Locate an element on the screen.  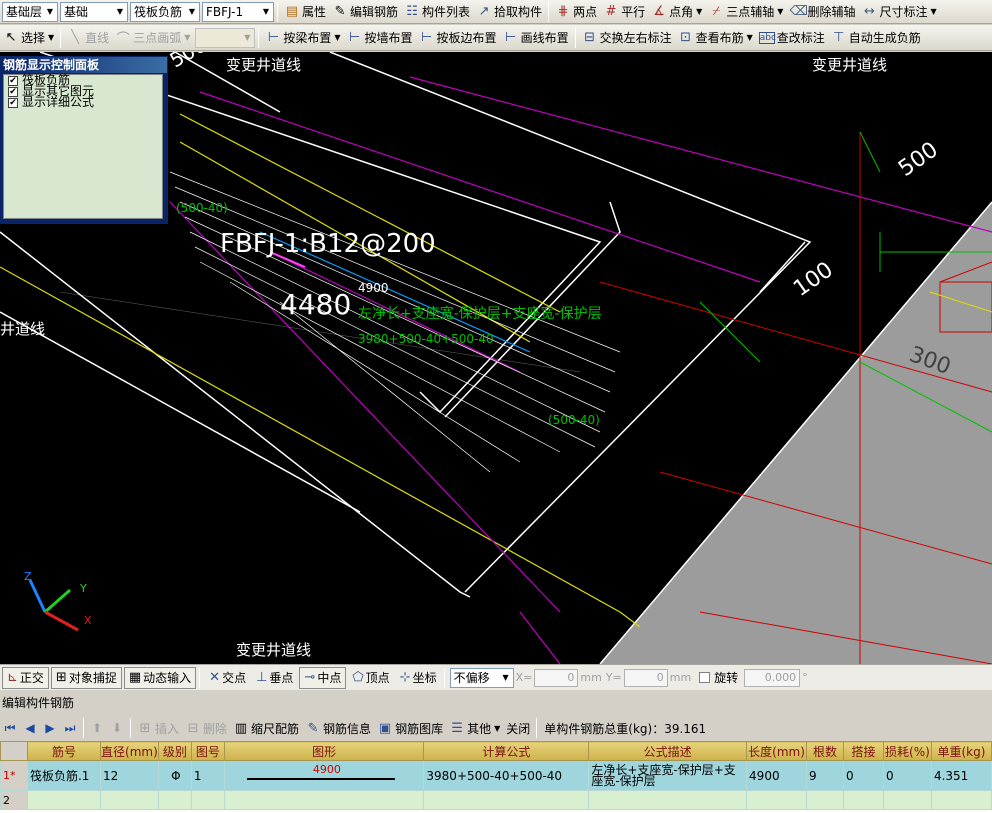
dimension-button: ↔ 尺寸标注 ▼ is located at coordinates (898, 12).